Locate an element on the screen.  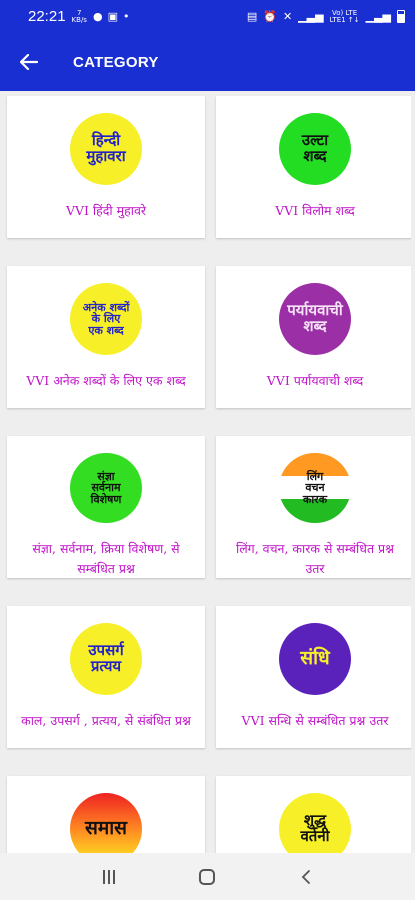
category-card: पर्यायवाची शब्द VVI पर्यायवाची शब्द is located at coordinates (313, 337).